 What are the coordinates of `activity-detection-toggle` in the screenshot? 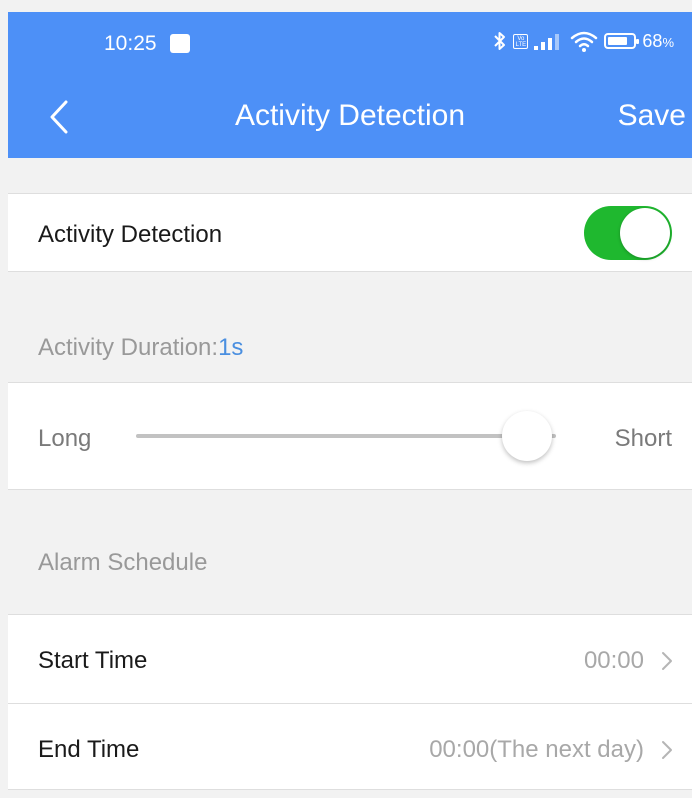 It's located at (628, 233).